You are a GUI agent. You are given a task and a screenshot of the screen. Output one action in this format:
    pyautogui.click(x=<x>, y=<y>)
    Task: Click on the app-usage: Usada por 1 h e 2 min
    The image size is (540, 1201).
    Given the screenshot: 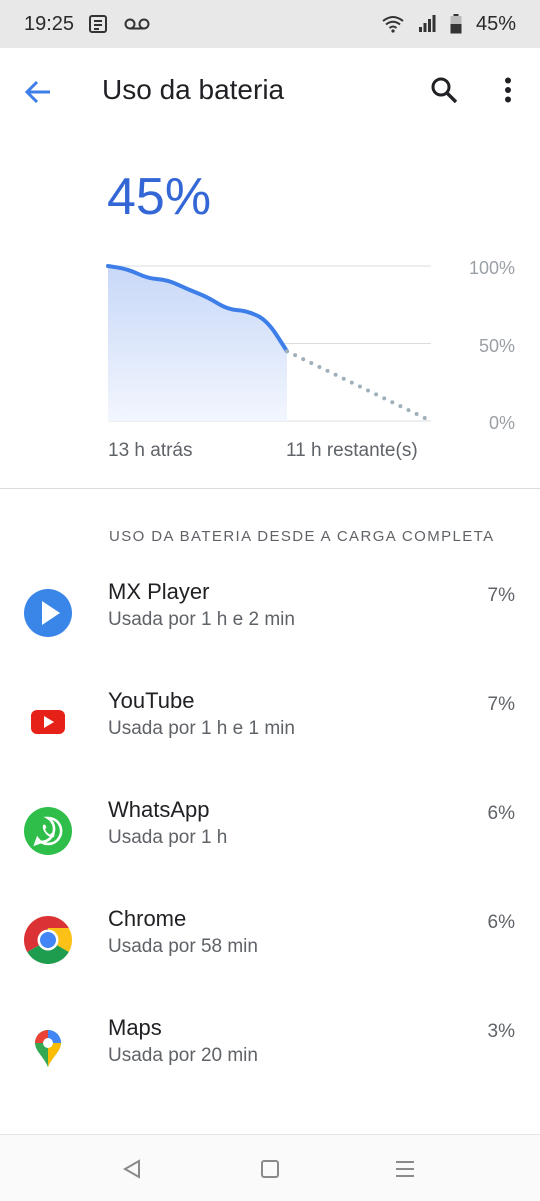 What is the action you would take?
    pyautogui.click(x=201, y=619)
    